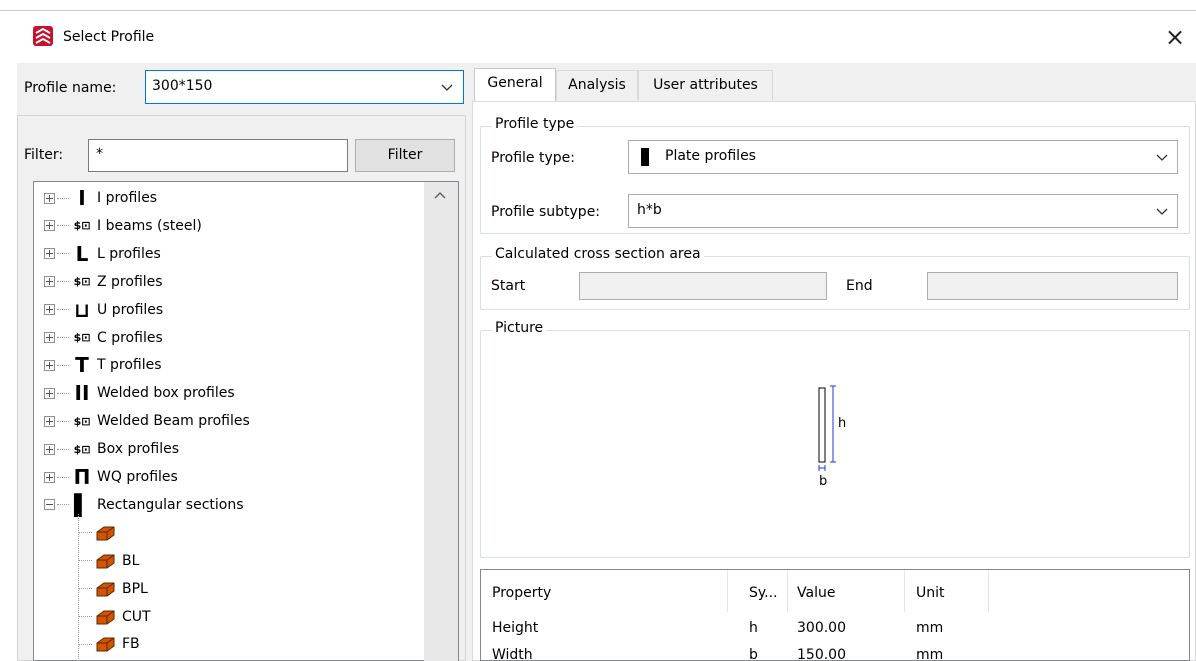 The width and height of the screenshot is (1196, 661). Describe the element at coordinates (82, 393) in the screenshot. I see `welded-box-icon: II` at that location.